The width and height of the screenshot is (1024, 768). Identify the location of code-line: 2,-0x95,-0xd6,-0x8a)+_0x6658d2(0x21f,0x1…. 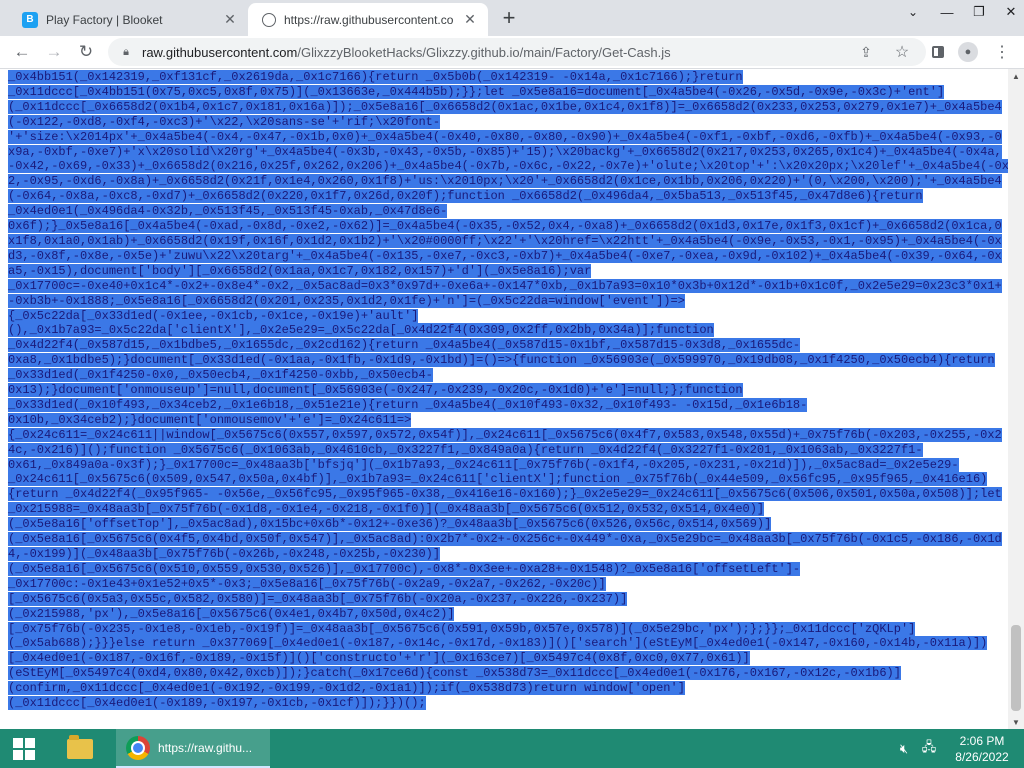
(505, 181).